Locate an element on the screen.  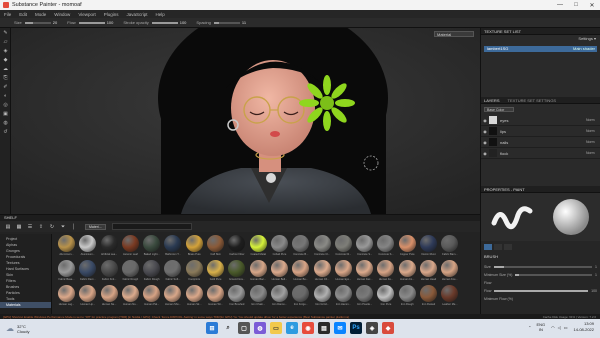
edge-icon: e is located at coordinates (292, 328).